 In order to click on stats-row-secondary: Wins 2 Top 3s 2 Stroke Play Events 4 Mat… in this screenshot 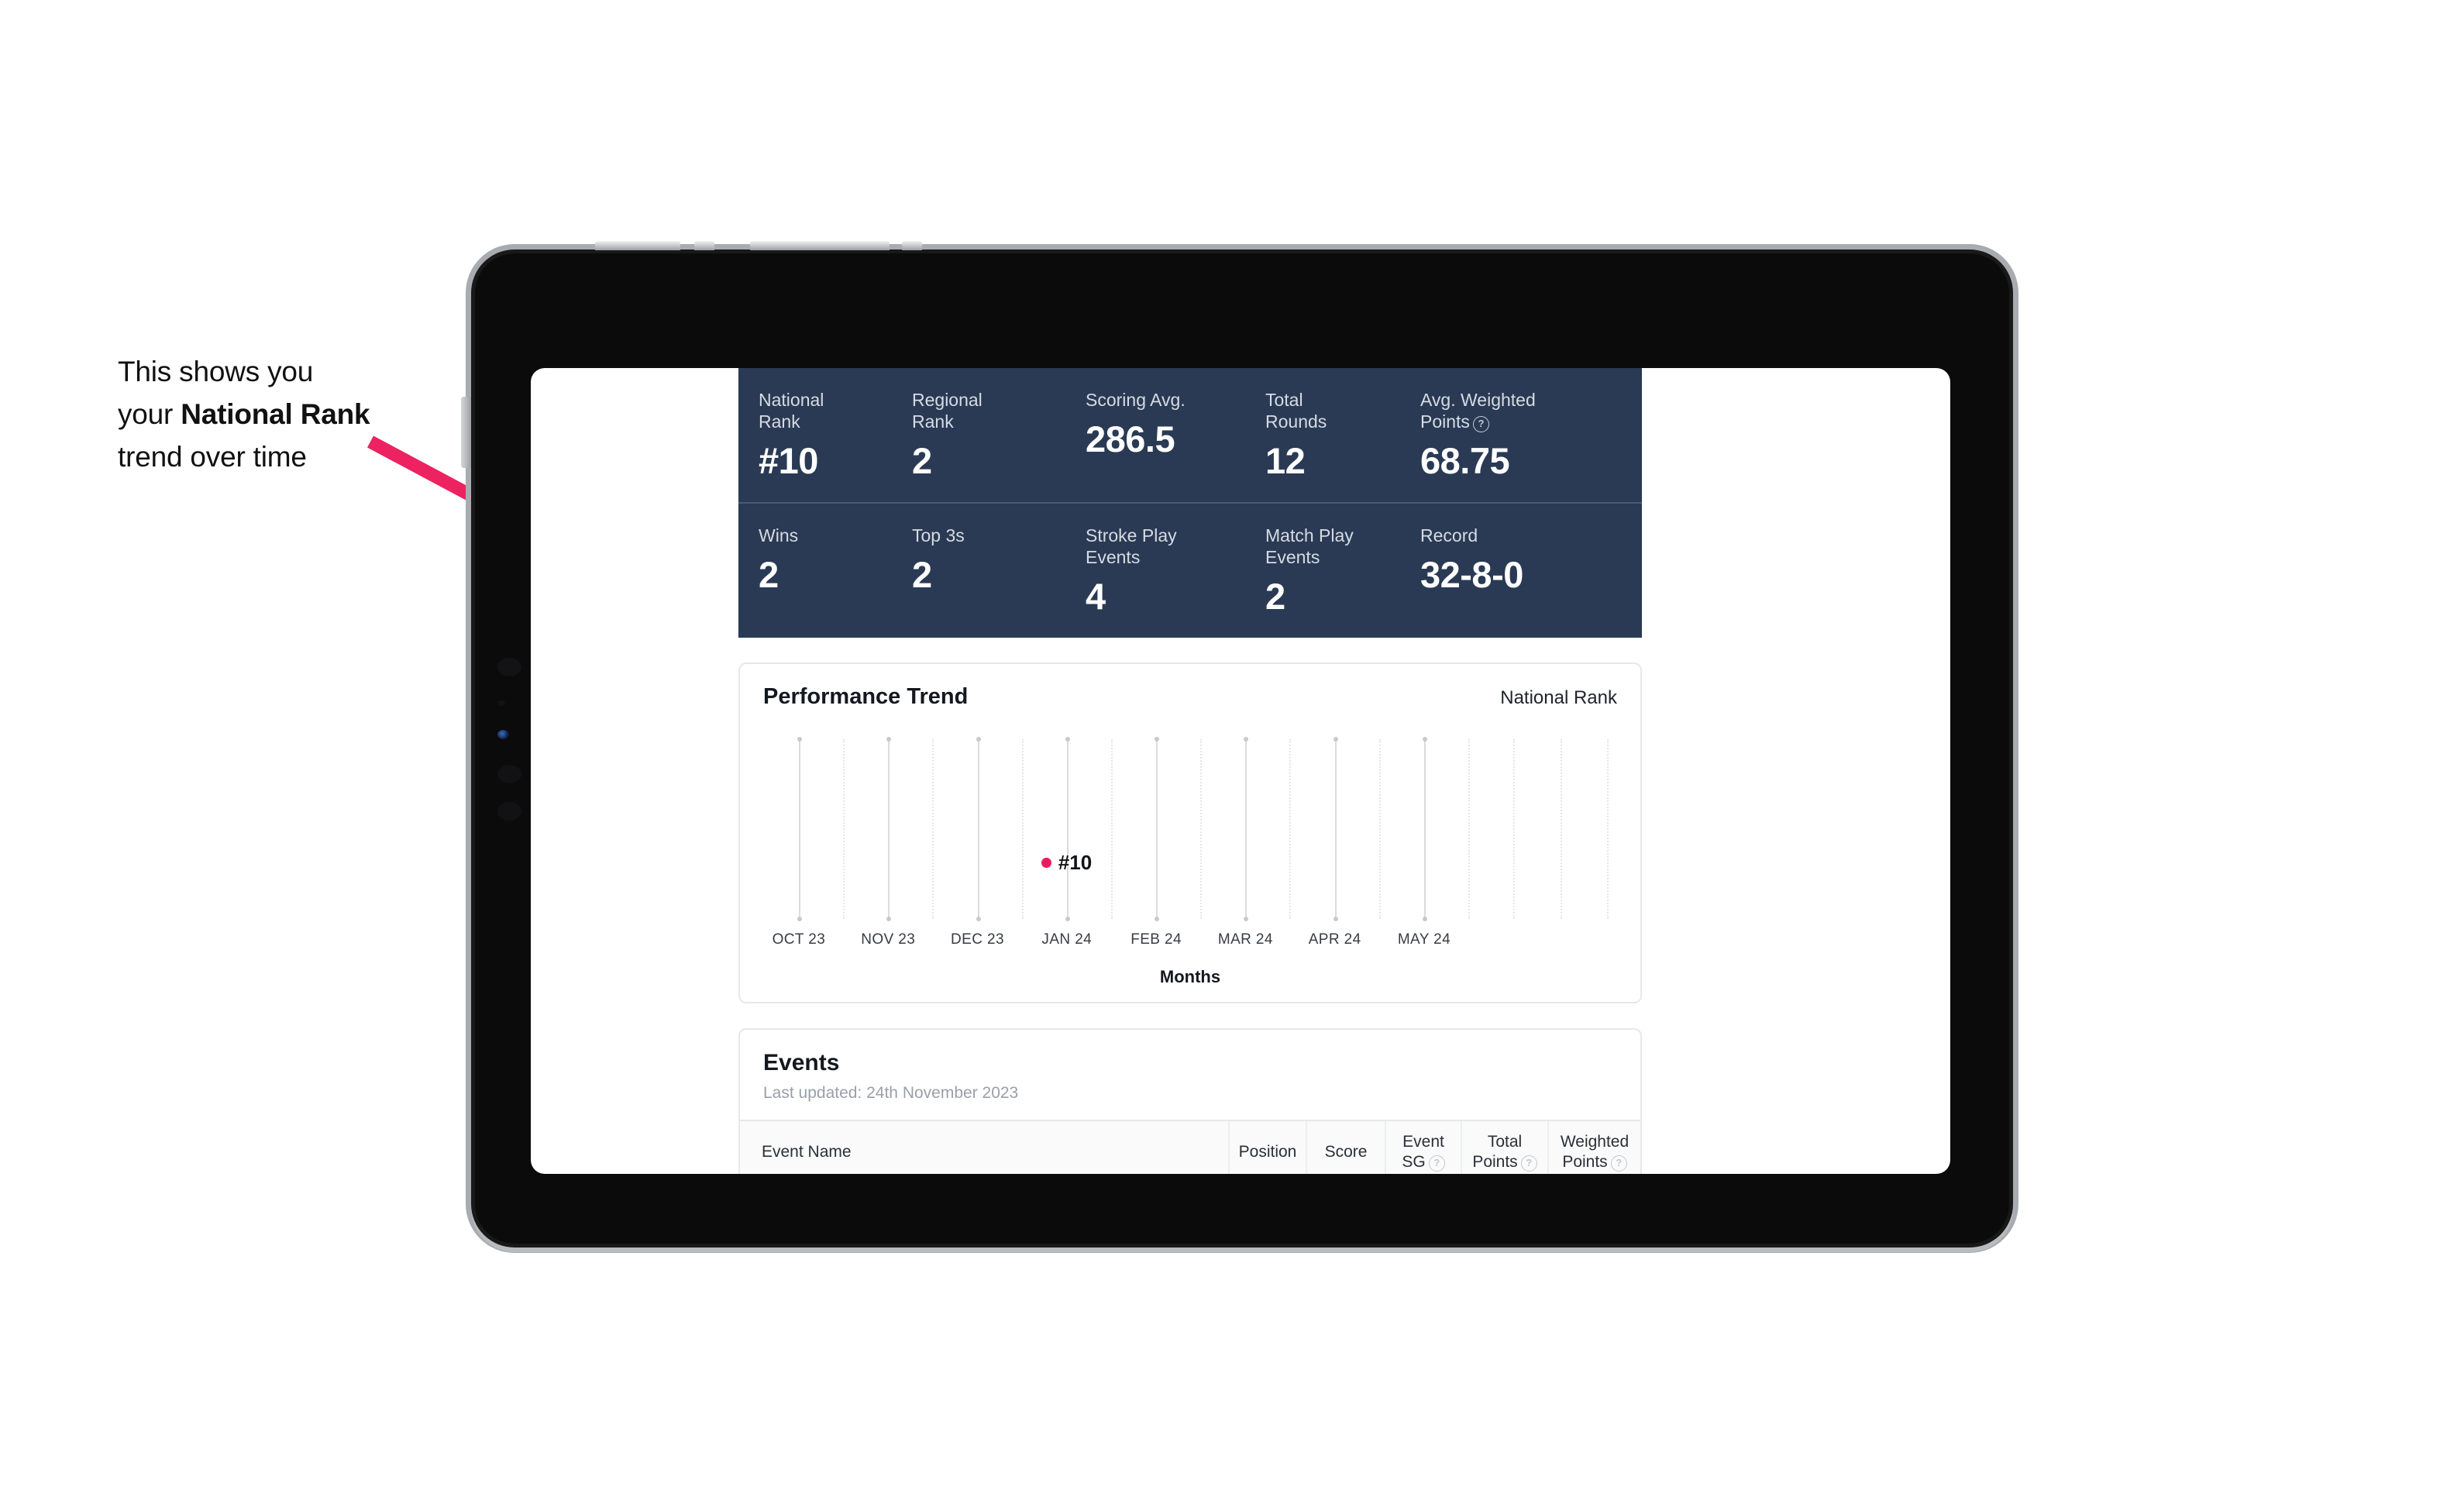, I will do `click(1190, 570)`.